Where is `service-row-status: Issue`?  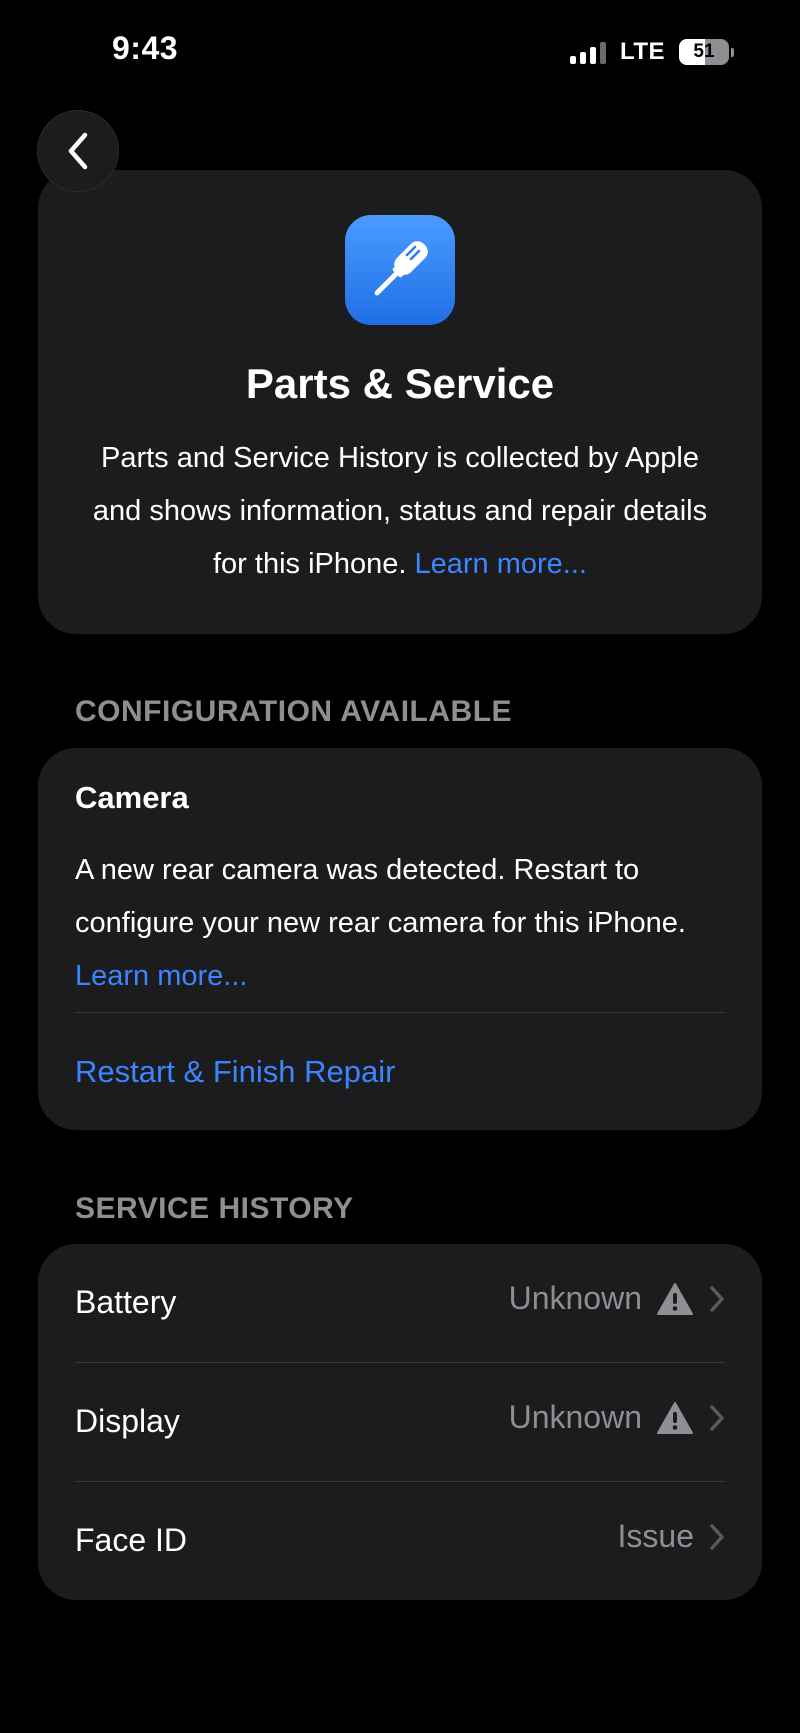
service-row-status: Issue is located at coordinates (672, 1536).